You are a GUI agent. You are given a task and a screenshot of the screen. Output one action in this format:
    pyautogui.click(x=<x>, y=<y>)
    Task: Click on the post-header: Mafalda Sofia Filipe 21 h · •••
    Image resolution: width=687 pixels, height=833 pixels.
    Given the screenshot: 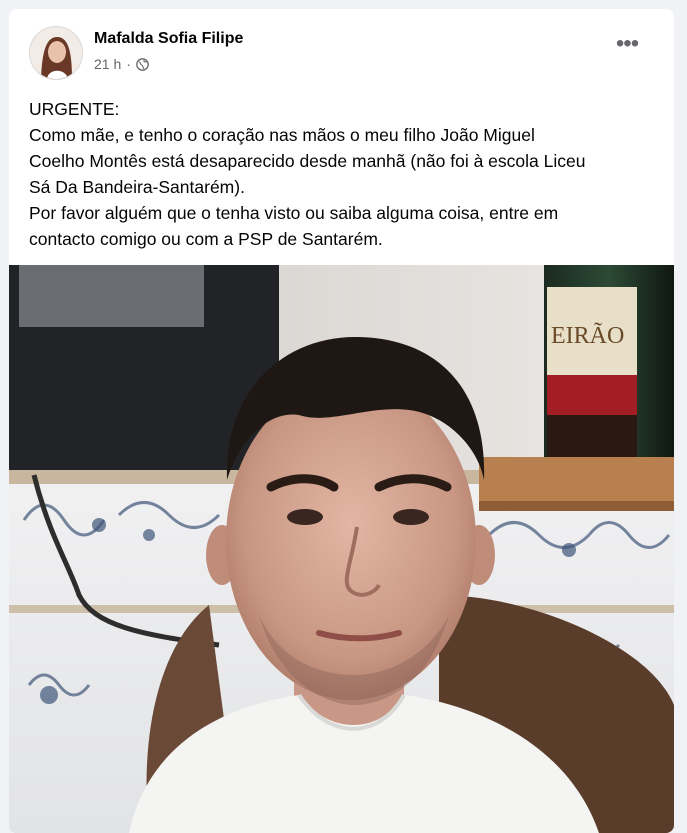 What is the action you would take?
    pyautogui.click(x=341, y=49)
    